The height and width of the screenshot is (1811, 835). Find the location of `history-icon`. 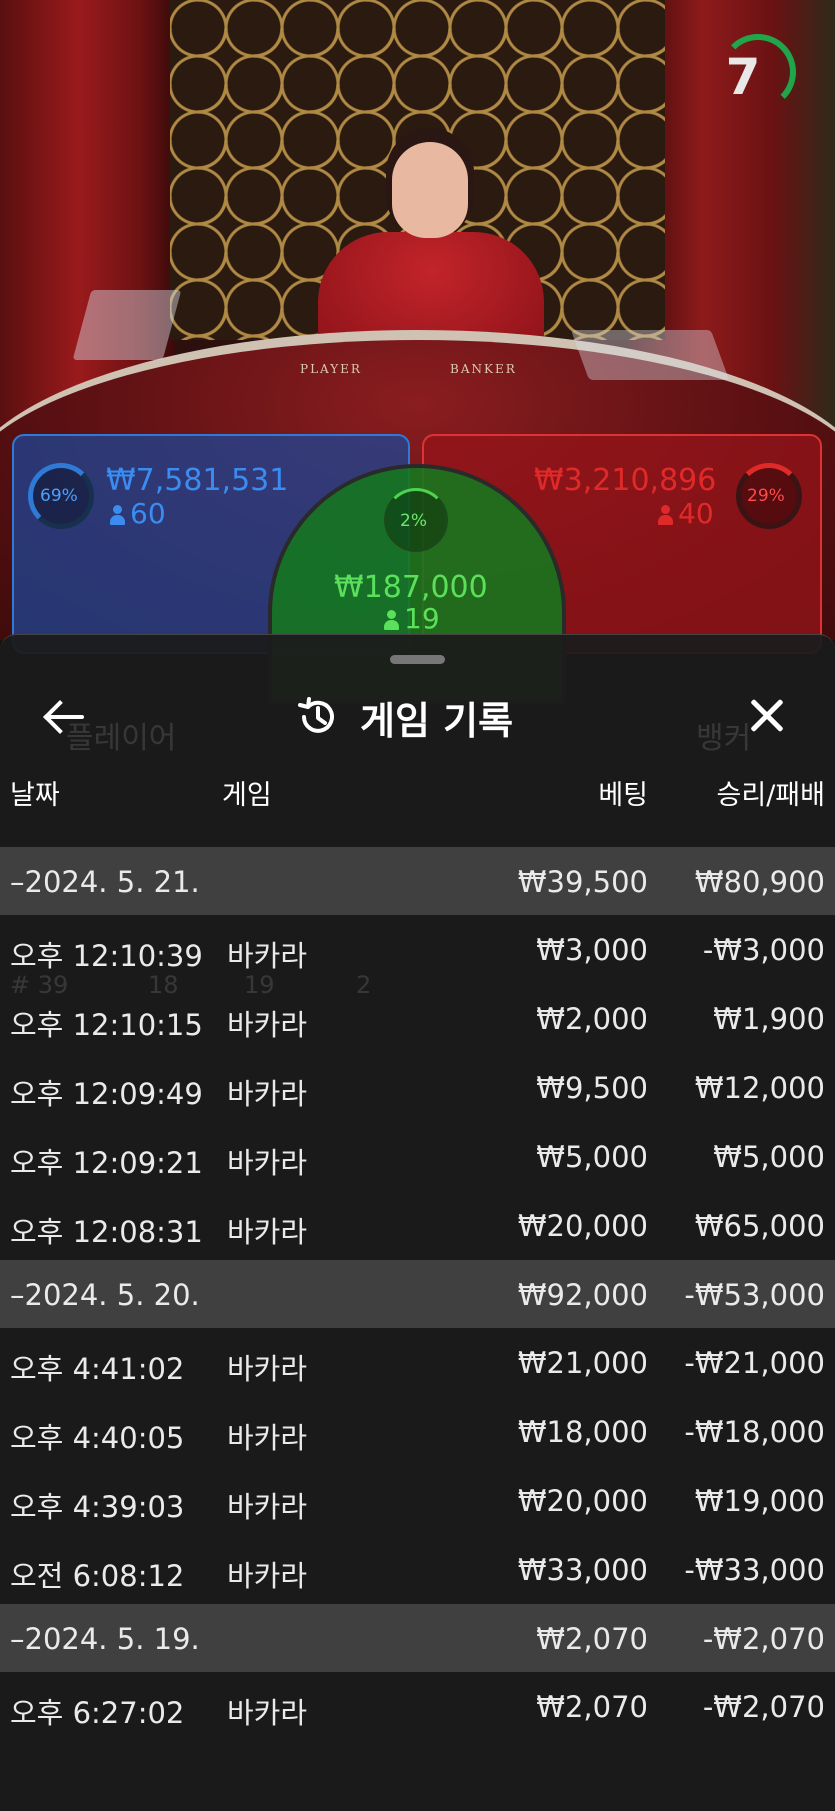

history-icon is located at coordinates (316, 715).